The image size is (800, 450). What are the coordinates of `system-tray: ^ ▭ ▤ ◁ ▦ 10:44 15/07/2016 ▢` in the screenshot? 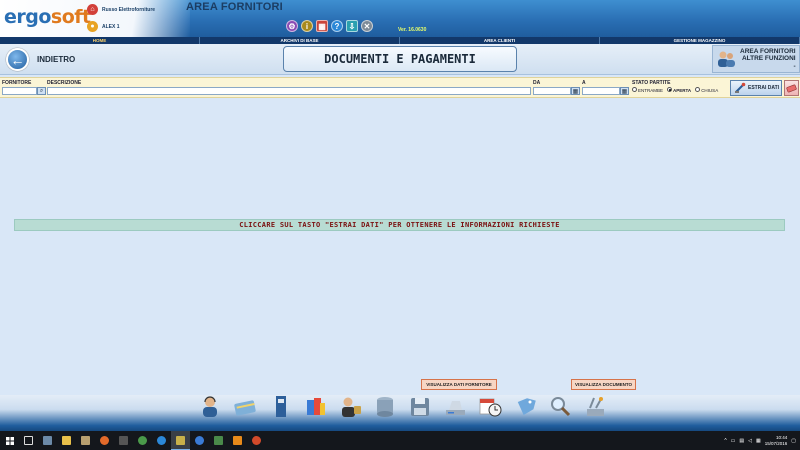 It's located at (760, 440).